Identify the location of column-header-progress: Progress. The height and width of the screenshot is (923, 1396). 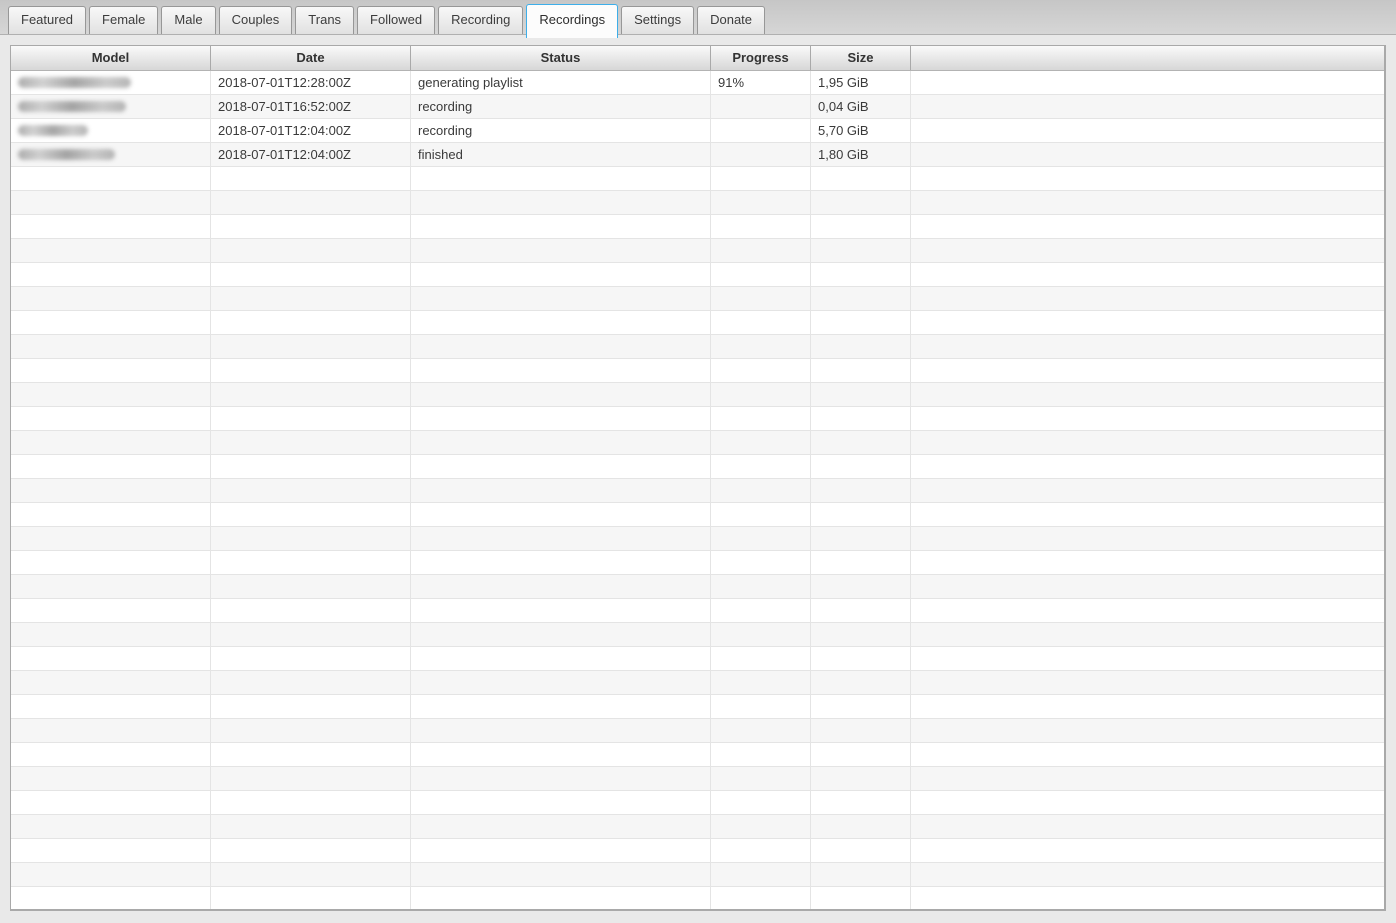
(761, 58).